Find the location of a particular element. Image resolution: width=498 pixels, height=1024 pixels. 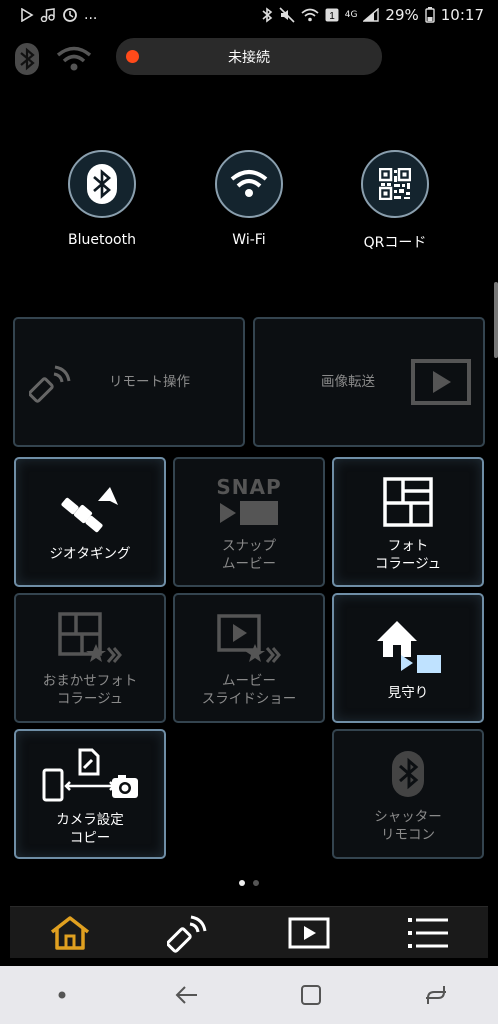

tab-menu is located at coordinates (428, 933).